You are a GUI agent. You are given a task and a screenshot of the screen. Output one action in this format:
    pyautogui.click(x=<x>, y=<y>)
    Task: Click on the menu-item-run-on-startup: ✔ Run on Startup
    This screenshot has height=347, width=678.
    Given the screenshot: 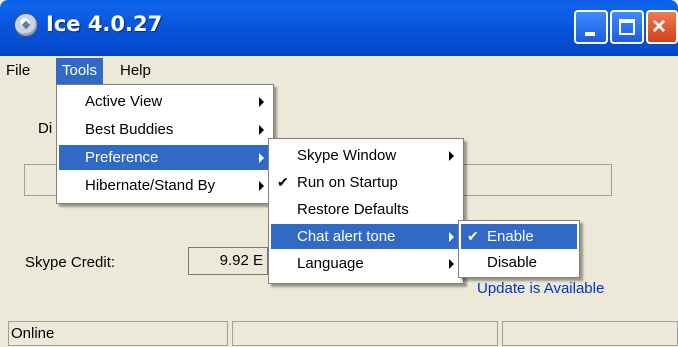 What is the action you would take?
    pyautogui.click(x=366, y=182)
    